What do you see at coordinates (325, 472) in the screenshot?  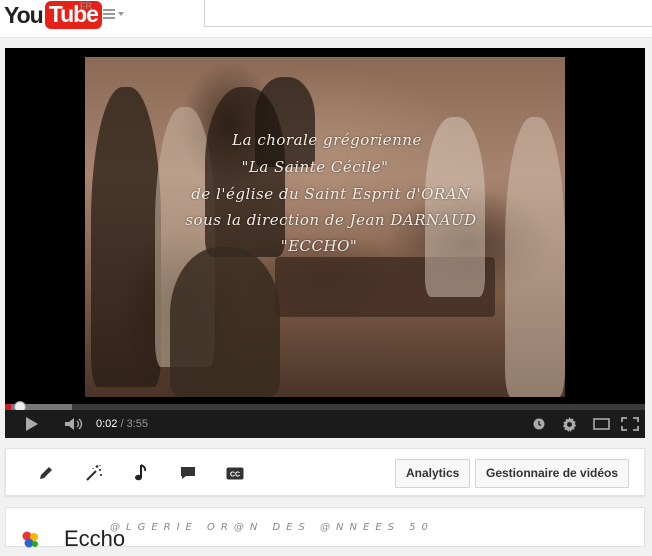 I see `video-action-bar: CC Analytics Gestionnaire de vidéos` at bounding box center [325, 472].